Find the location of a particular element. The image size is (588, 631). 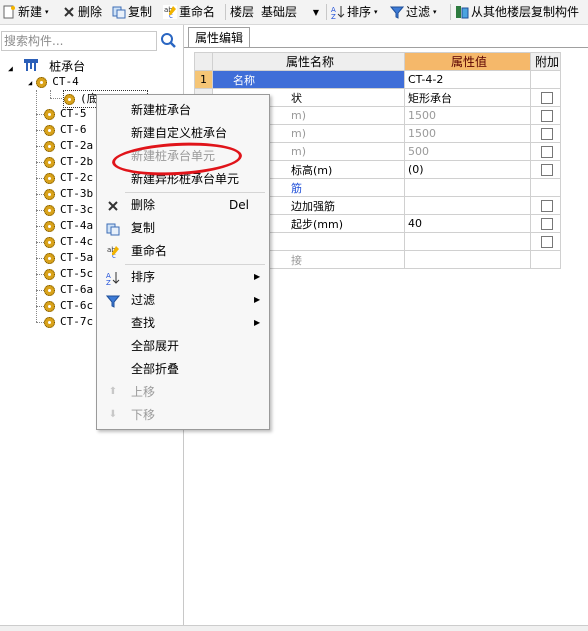

dropdown-arrow-icon: ▼ is located at coordinates (315, 12).